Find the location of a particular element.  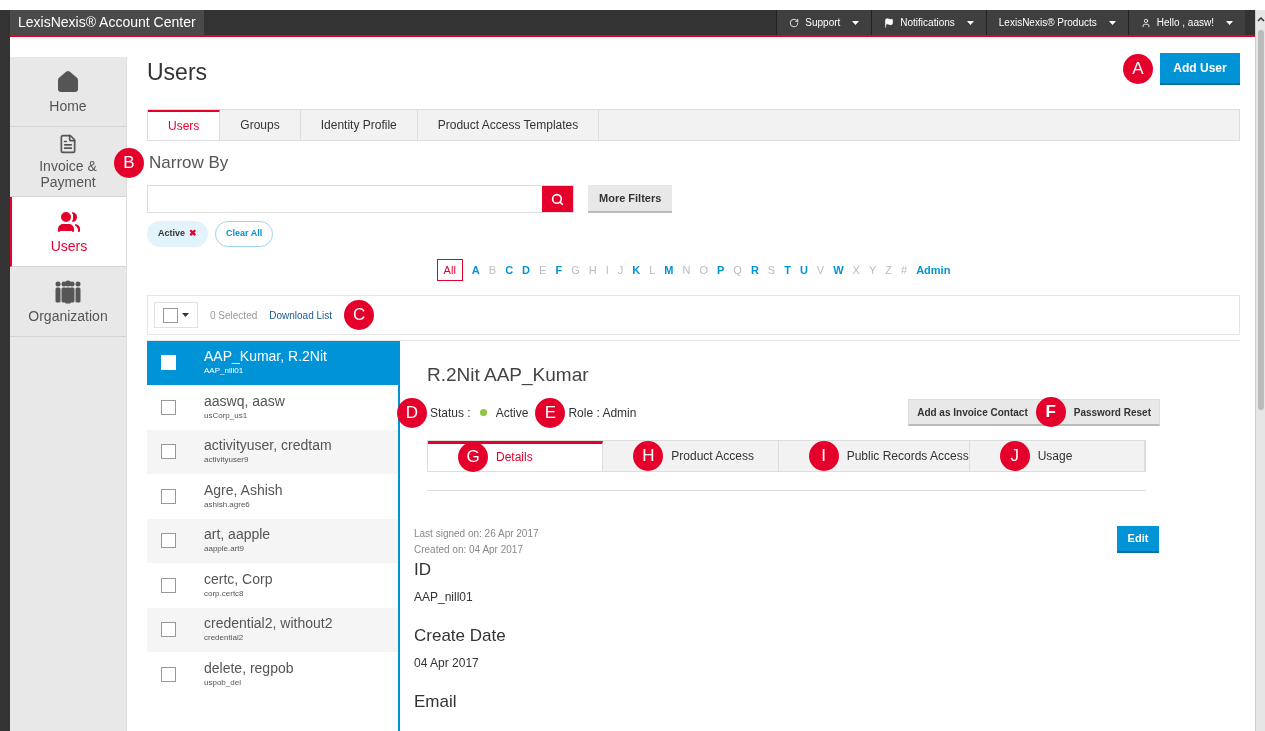

flag-icon is located at coordinates (889, 22).